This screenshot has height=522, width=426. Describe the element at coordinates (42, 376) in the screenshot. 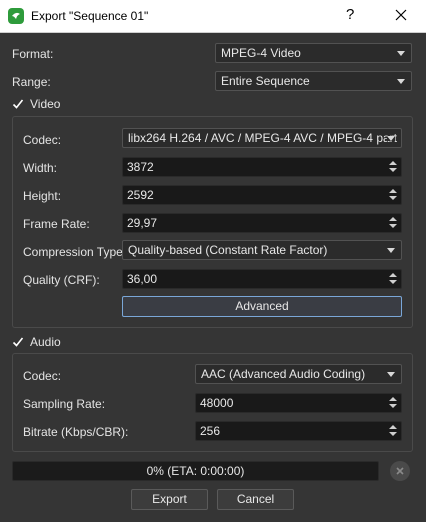

I see `audio-codec-label: Codec:` at that location.